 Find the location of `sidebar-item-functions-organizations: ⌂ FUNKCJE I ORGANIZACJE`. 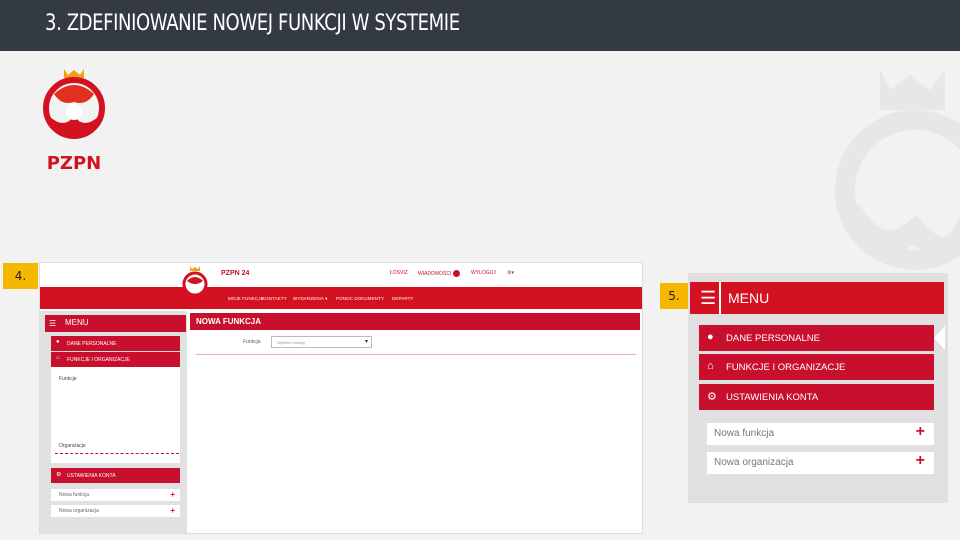

sidebar-item-functions-organizations: ⌂ FUNKCJE I ORGANIZACJE is located at coordinates (115, 359).